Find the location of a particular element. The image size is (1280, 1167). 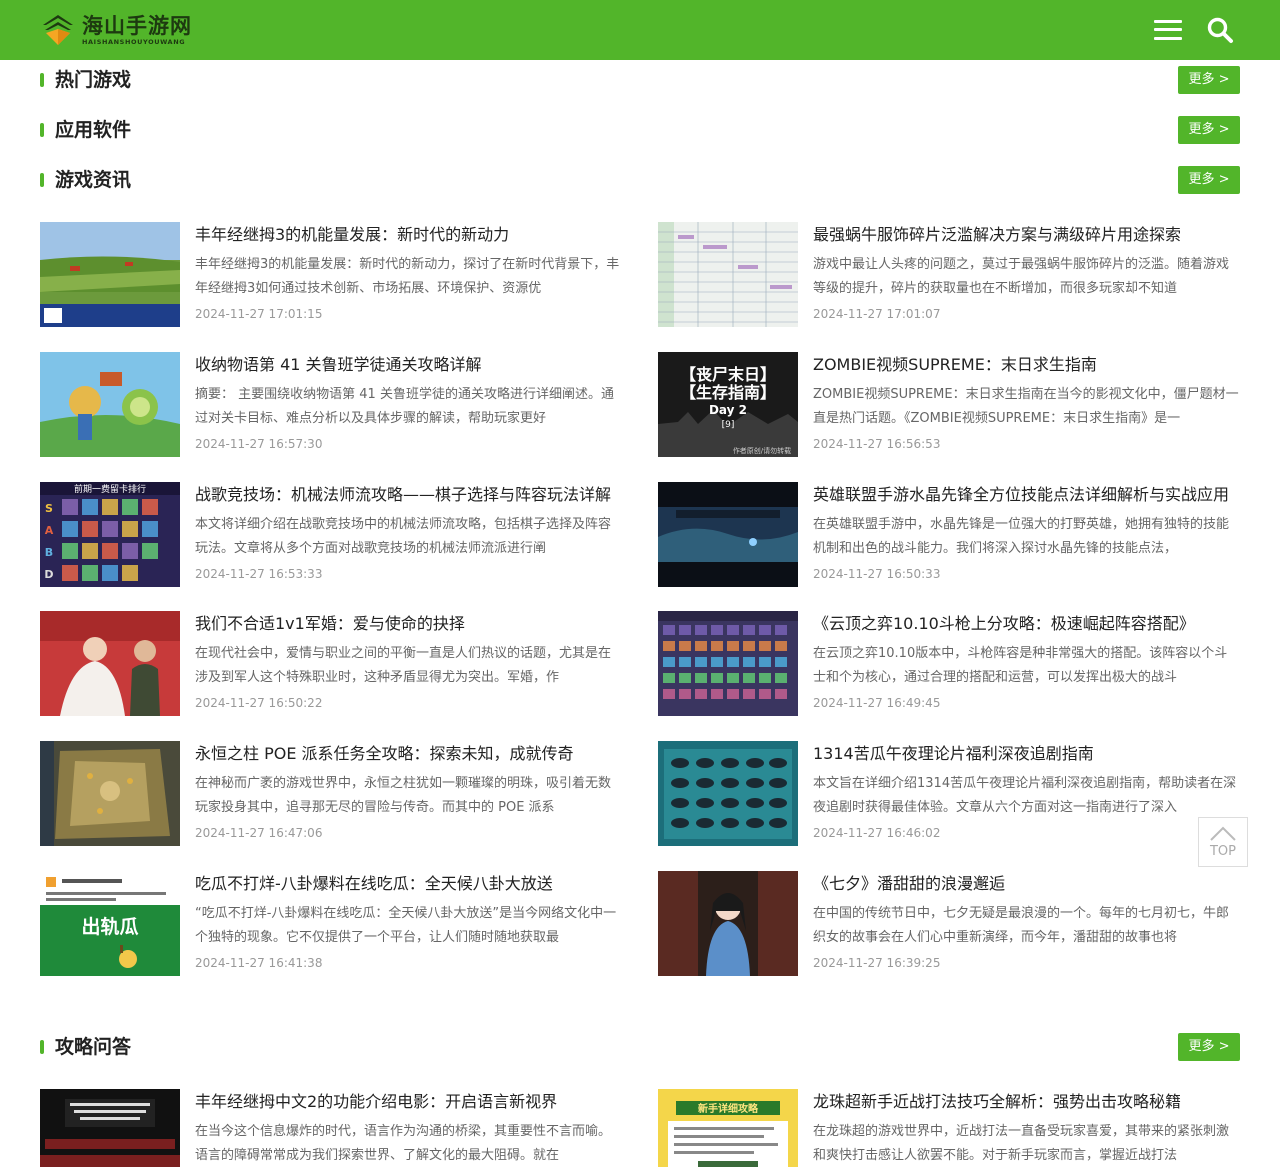

article-title: 最强蜗牛服饰碎片泛滥解决方案与满级碎片用途探索 is located at coordinates (1026, 235).